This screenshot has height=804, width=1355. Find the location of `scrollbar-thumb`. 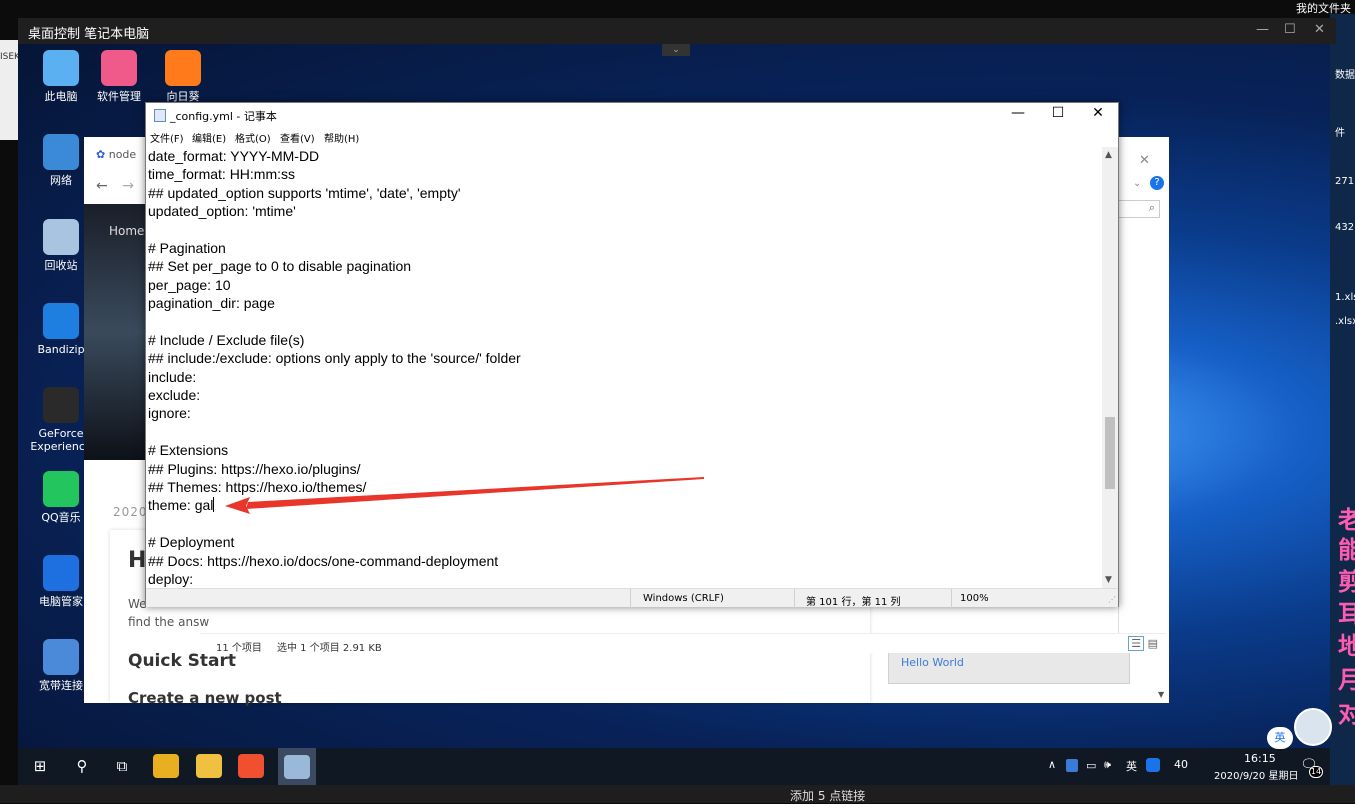

scrollbar-thumb is located at coordinates (1110, 453).